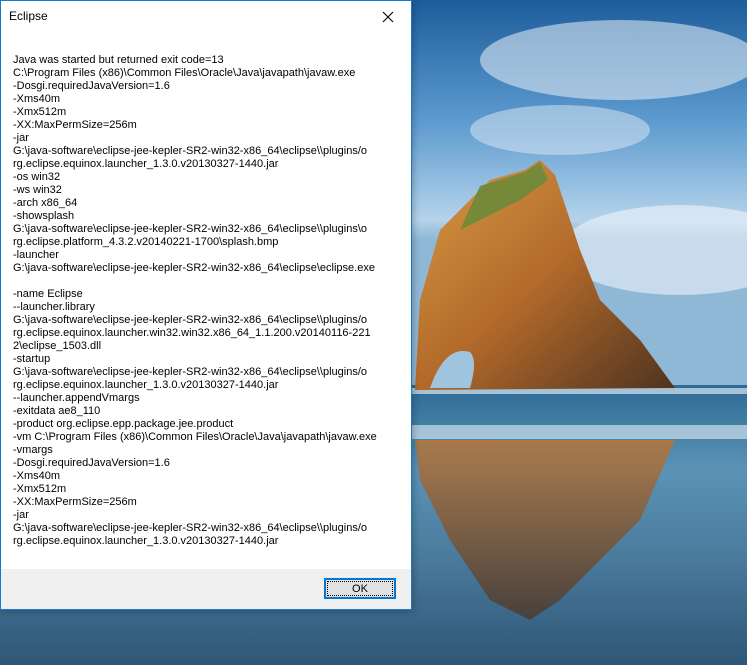  Describe the element at coordinates (76, 398) in the screenshot. I see `message-line: --launcher.appendVmargs` at that location.